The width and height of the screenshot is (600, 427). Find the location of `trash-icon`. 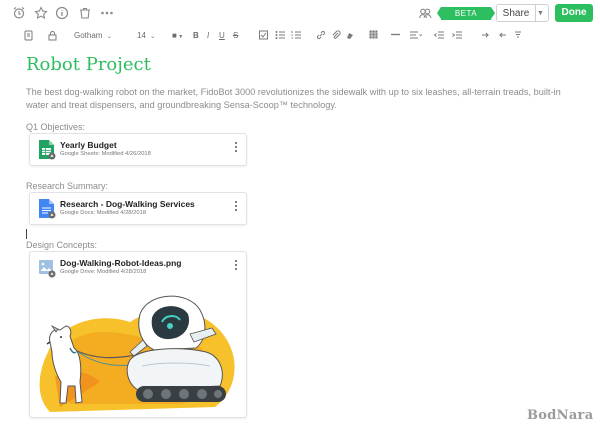

trash-icon is located at coordinates (85, 13).